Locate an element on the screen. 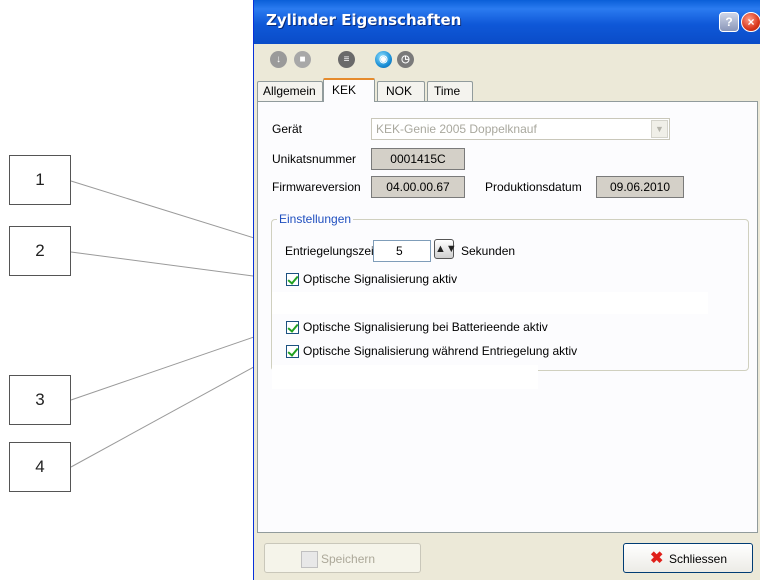 This screenshot has height=580, width=760. close-label: Schliessen is located at coordinates (698, 559).